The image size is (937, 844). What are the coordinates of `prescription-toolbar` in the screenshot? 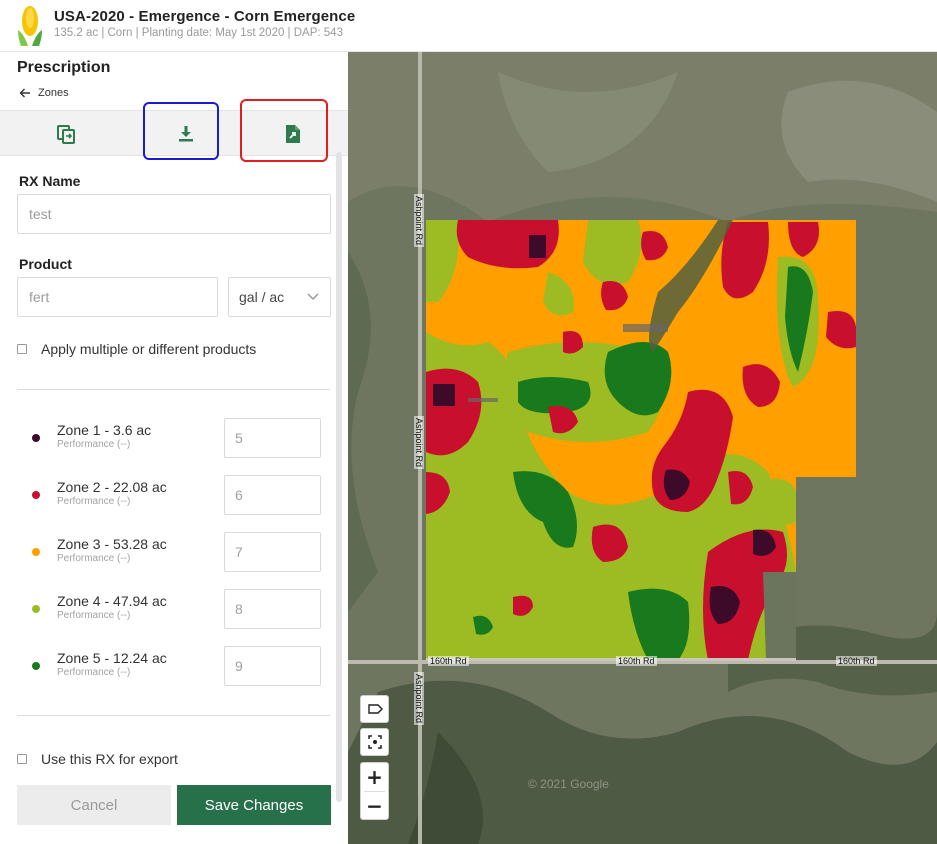 It's located at (174, 133).